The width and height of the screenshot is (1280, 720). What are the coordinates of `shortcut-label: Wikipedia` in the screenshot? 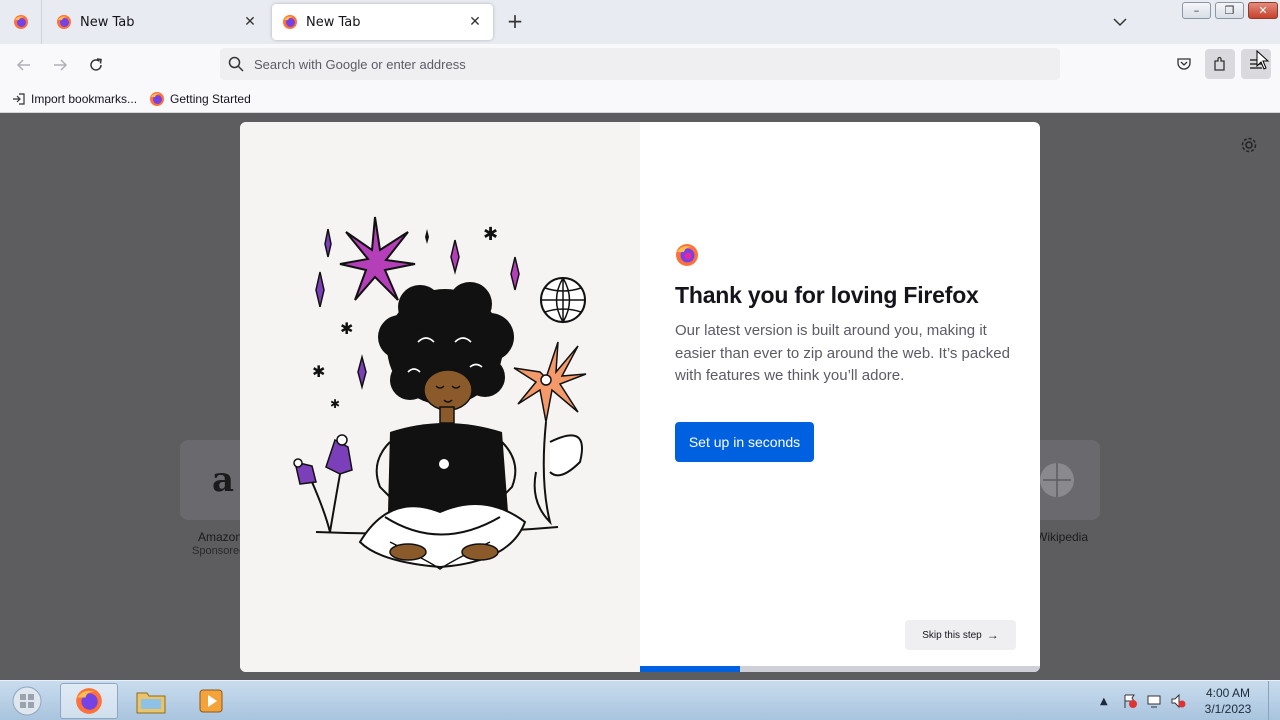 It's located at (1062, 537).